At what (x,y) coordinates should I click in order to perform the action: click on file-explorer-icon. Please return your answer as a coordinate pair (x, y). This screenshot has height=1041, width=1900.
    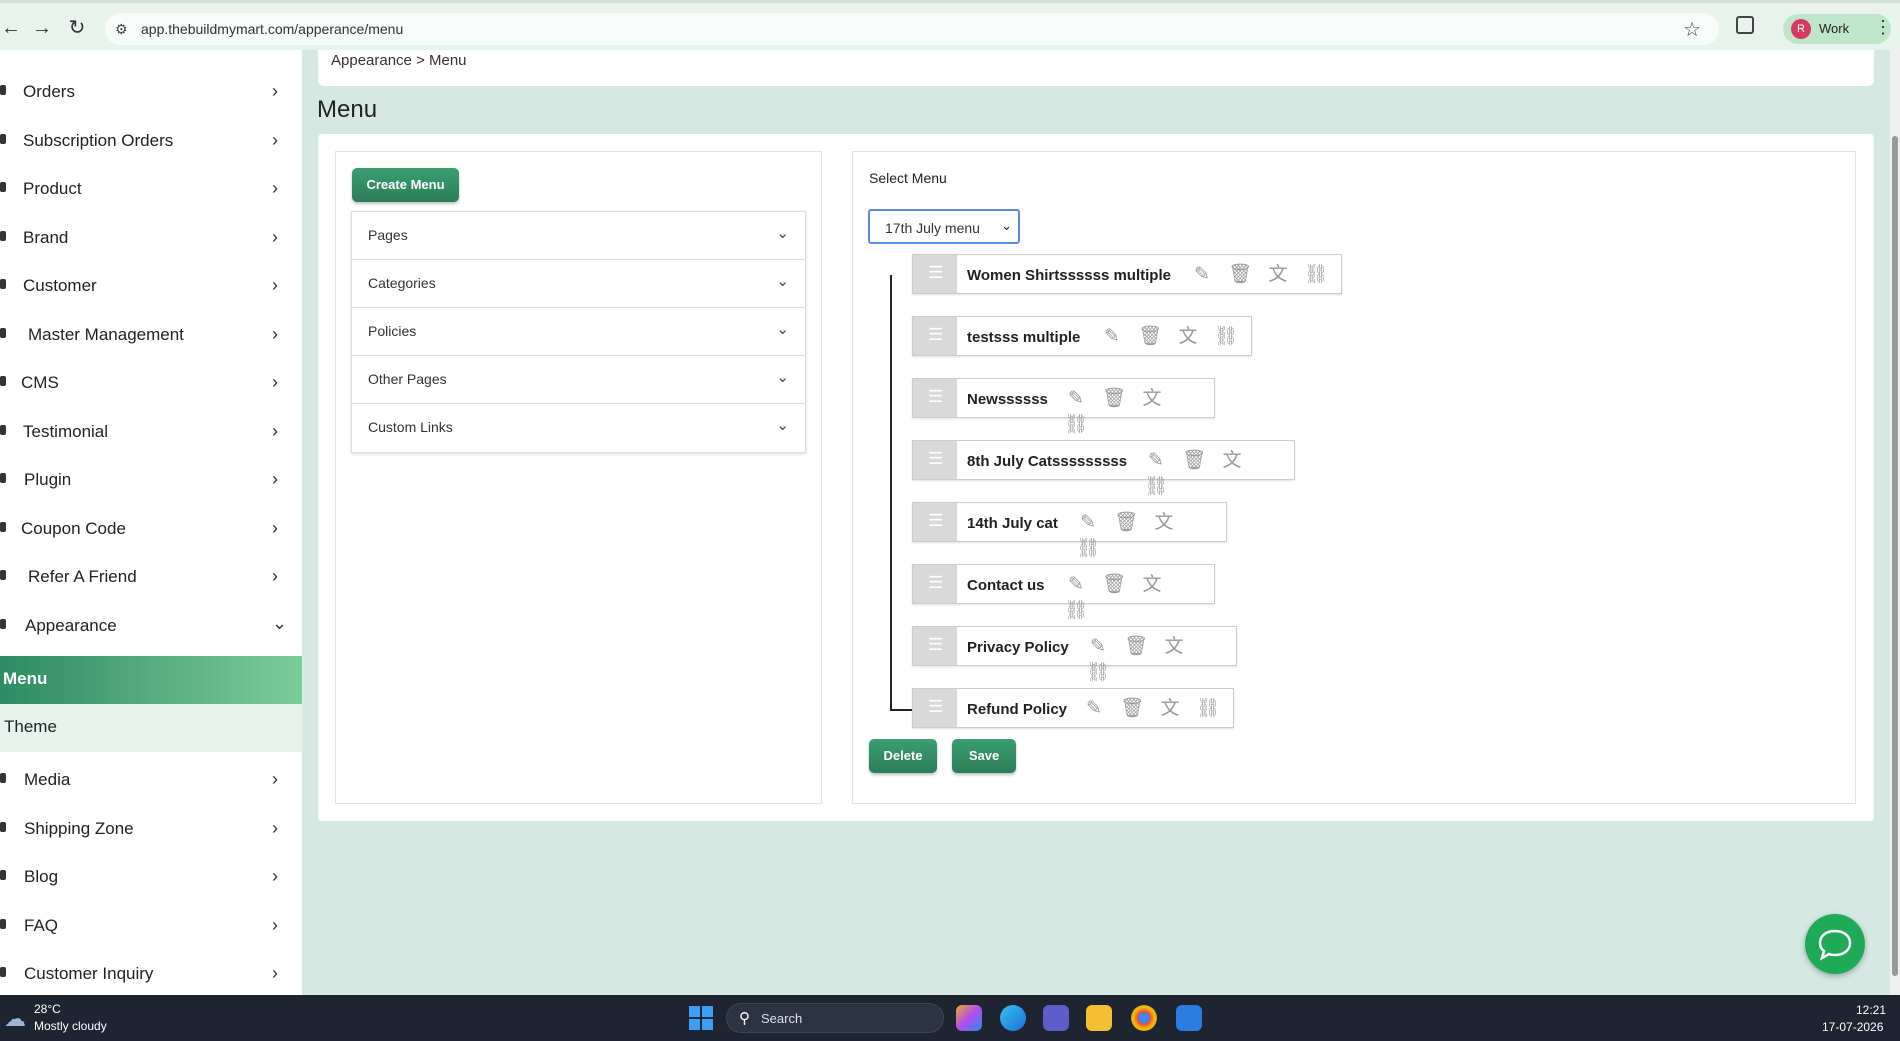
    Looking at the image, I should click on (1099, 1018).